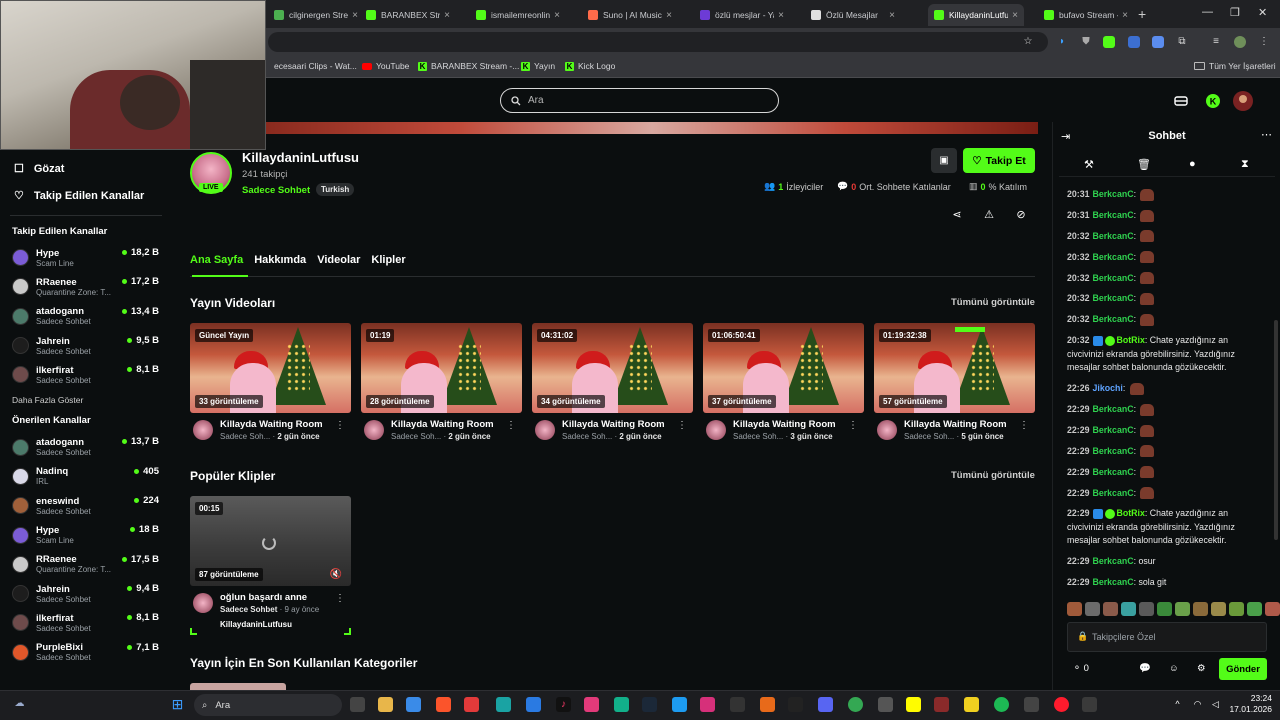 The height and width of the screenshot is (720, 1280). Describe the element at coordinates (270, 368) in the screenshot. I see `video-thumbnail: Güncel Yayın 33 görüntüleme` at that location.